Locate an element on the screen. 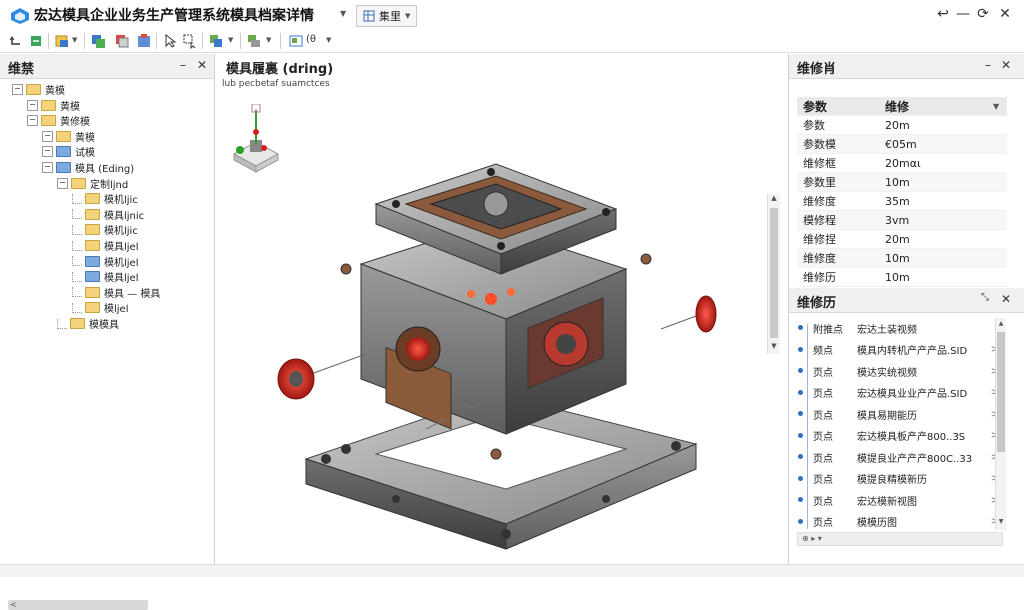  select-icon is located at coordinates (190, 41).